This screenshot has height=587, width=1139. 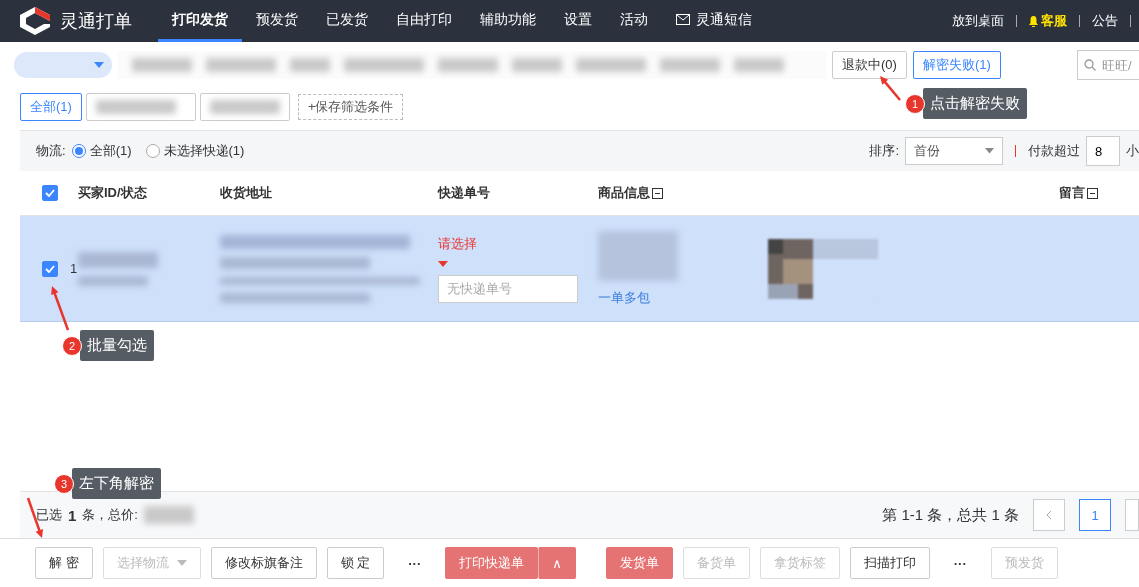 I want to click on action-button: 解 密, so click(x=64, y=563).